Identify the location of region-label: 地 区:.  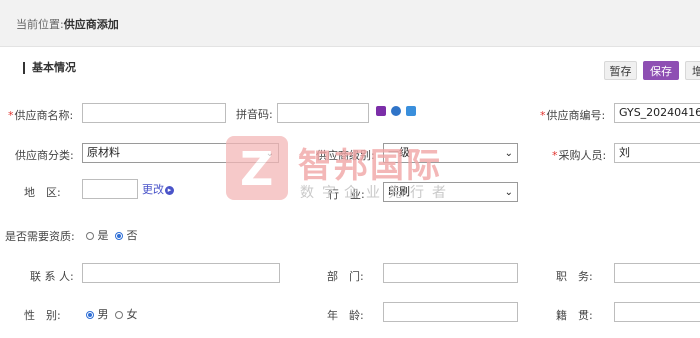
(42, 192).